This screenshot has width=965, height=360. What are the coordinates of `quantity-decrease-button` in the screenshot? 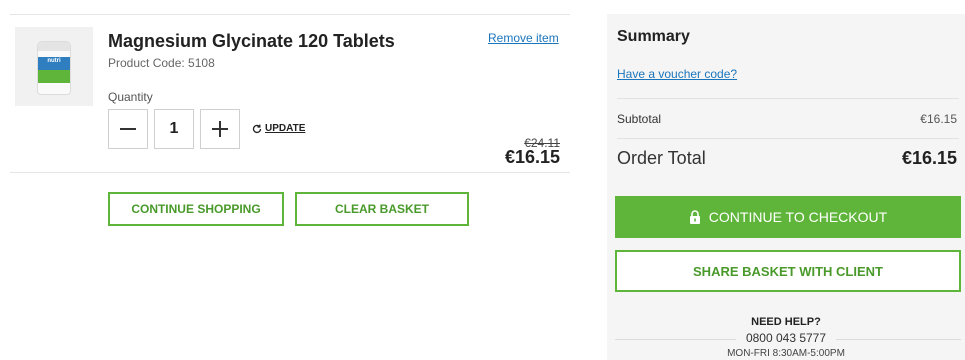 It's located at (128, 129).